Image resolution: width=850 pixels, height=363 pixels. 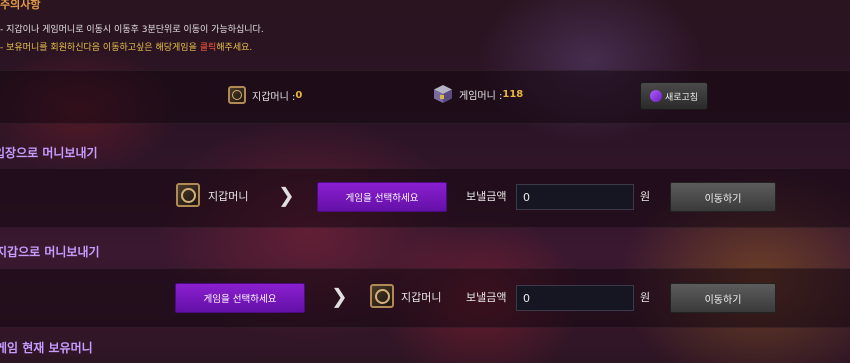 I want to click on notice-line-2-post: 해주세요., so click(x=234, y=48).